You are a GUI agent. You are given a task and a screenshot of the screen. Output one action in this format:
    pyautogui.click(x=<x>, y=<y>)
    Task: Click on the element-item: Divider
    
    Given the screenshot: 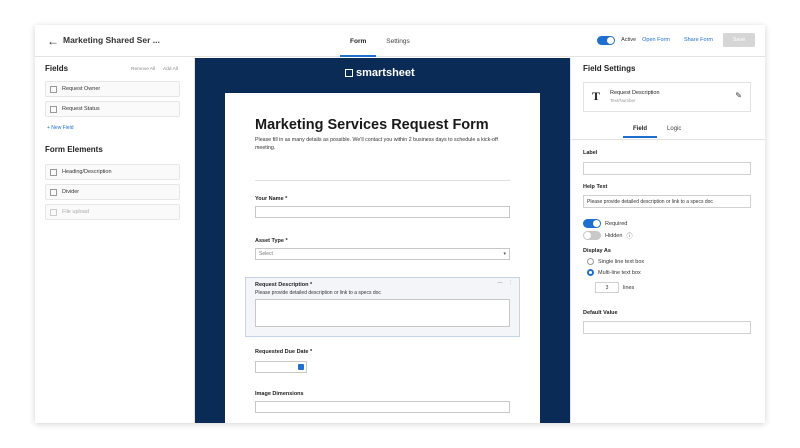 What is the action you would take?
    pyautogui.click(x=112, y=192)
    